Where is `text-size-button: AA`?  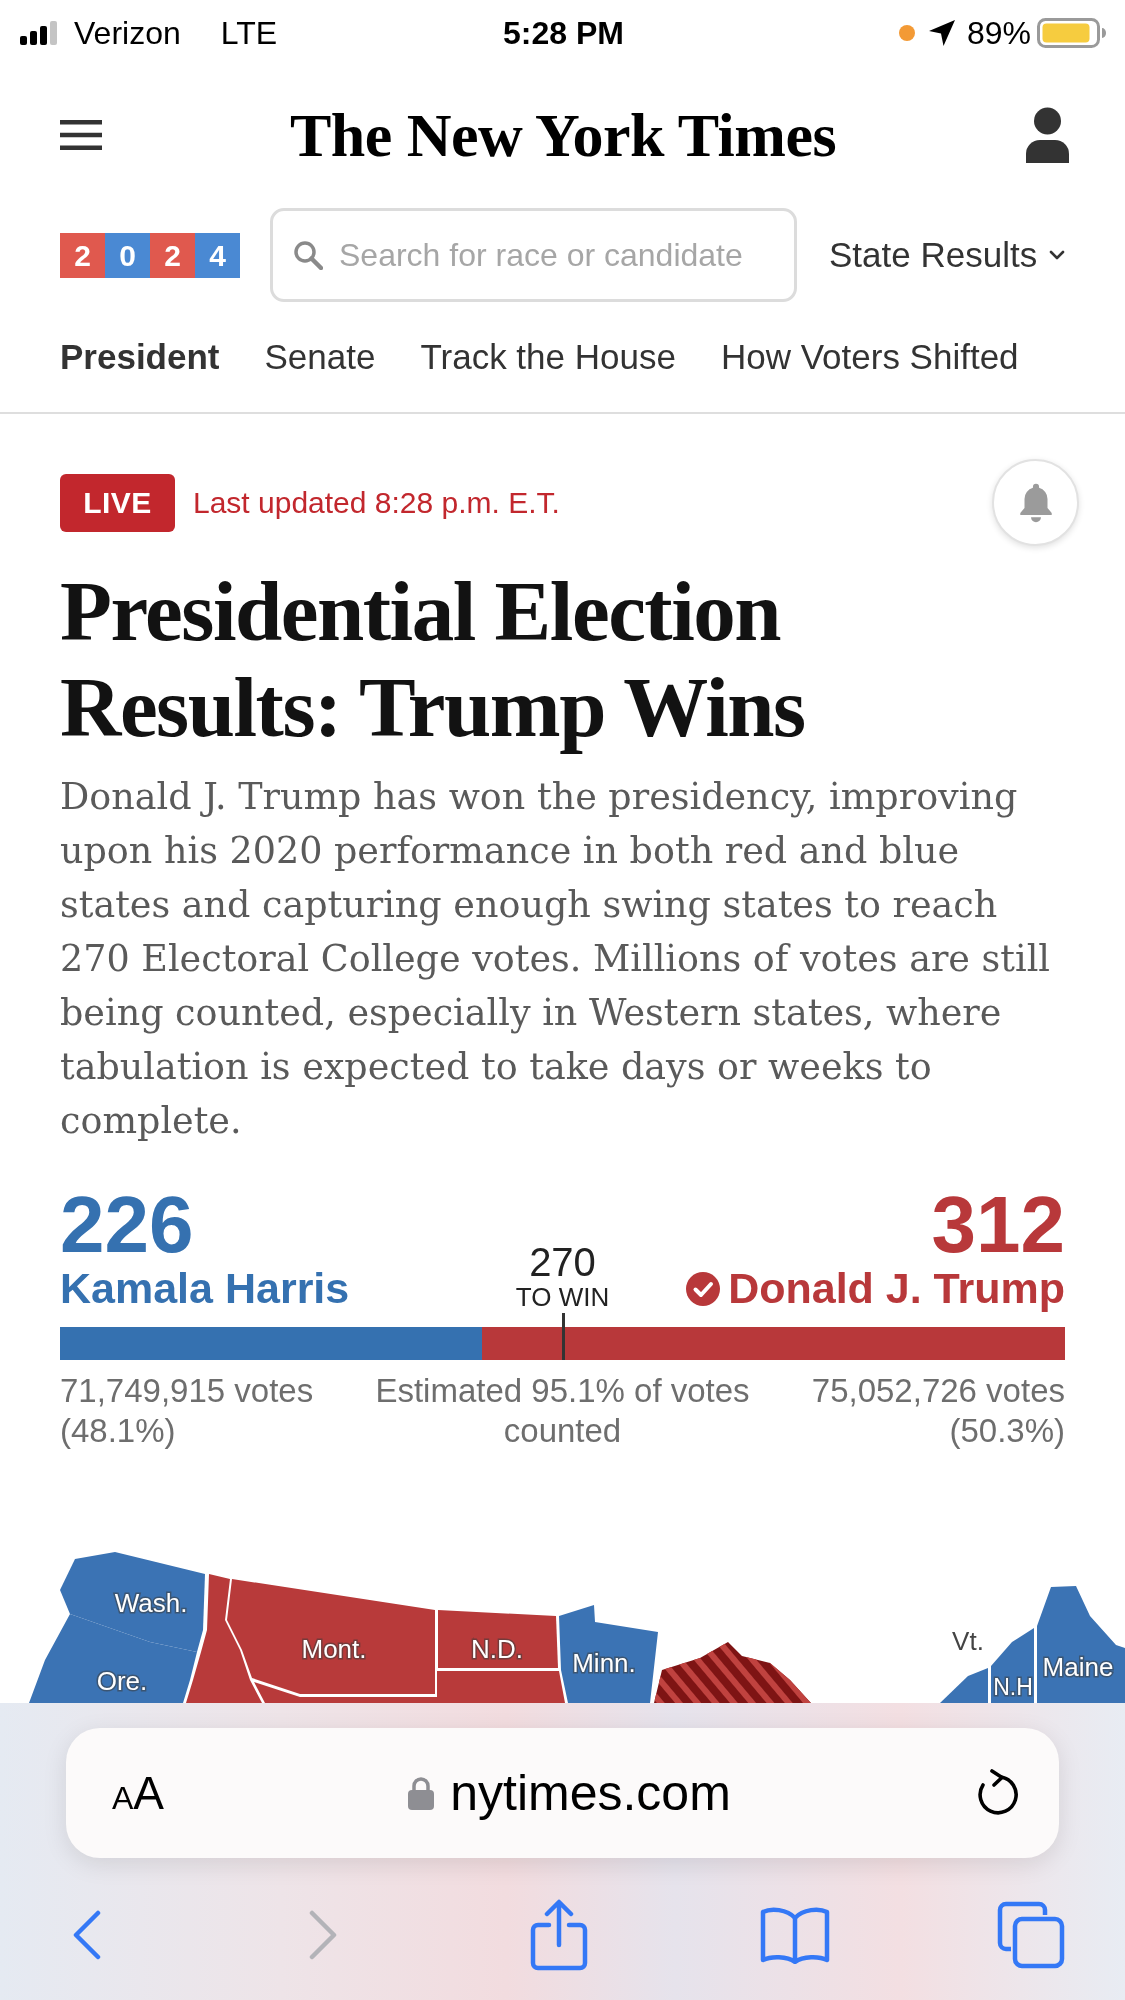 text-size-button: AA is located at coordinates (138, 1793).